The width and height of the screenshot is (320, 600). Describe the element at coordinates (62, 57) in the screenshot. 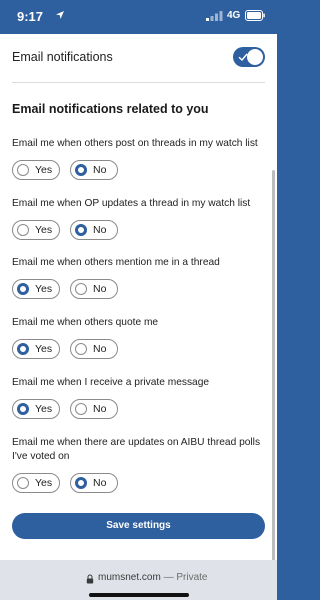

I see `email-notifications-label: Email notifications` at that location.